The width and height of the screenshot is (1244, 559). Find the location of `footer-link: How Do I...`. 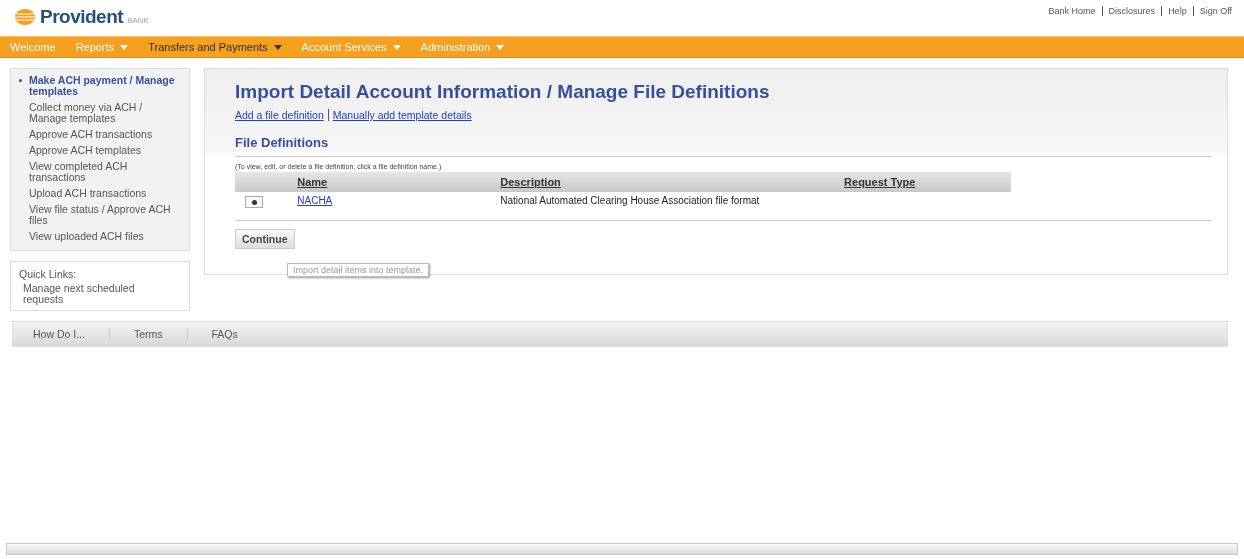

footer-link: How Do I... is located at coordinates (71, 334).